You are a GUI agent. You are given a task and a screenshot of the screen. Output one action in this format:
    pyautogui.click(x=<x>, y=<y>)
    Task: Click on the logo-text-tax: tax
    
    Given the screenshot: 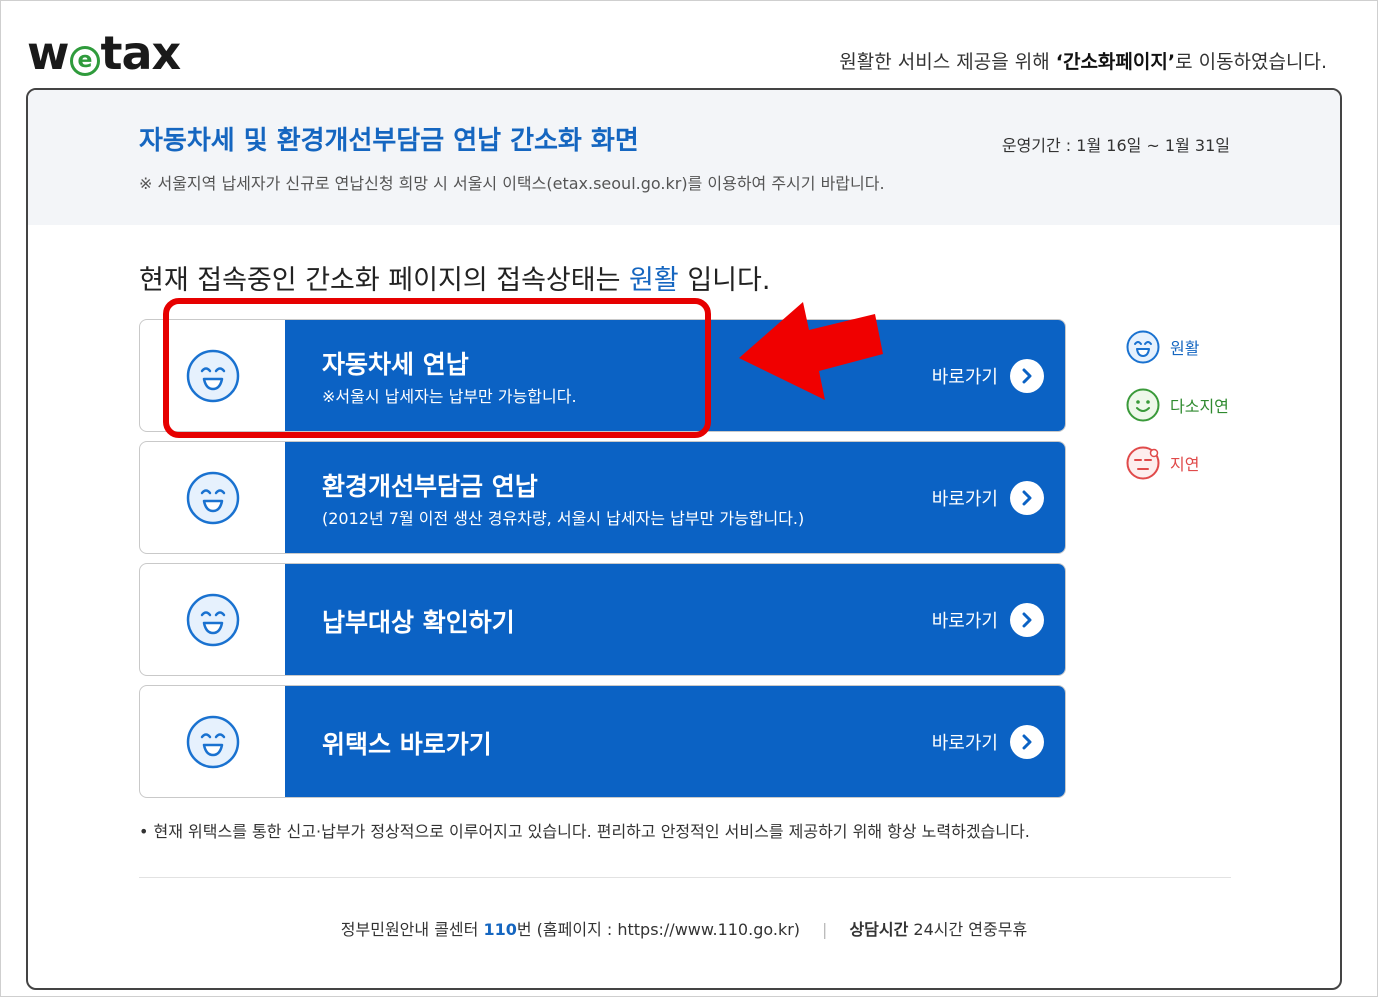 What is the action you would take?
    pyautogui.click(x=141, y=53)
    